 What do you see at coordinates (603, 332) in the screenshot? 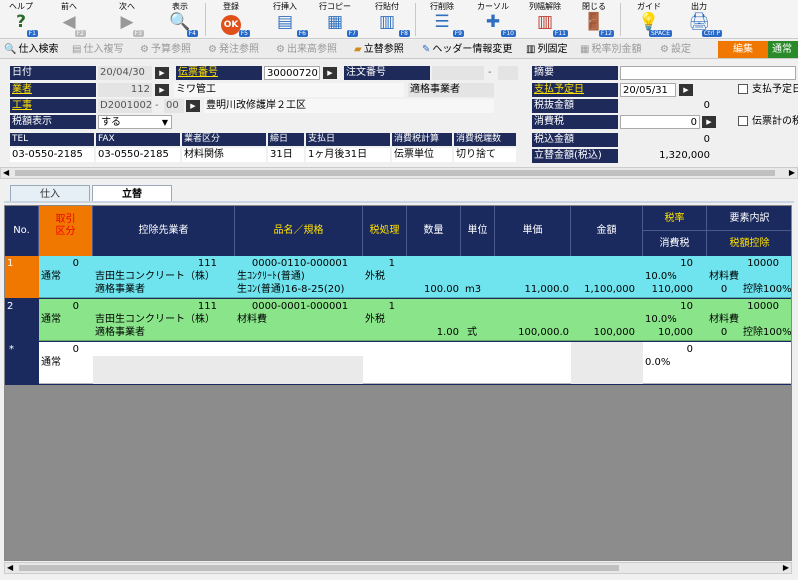
I see `row-amount: 100,000` at bounding box center [603, 332].